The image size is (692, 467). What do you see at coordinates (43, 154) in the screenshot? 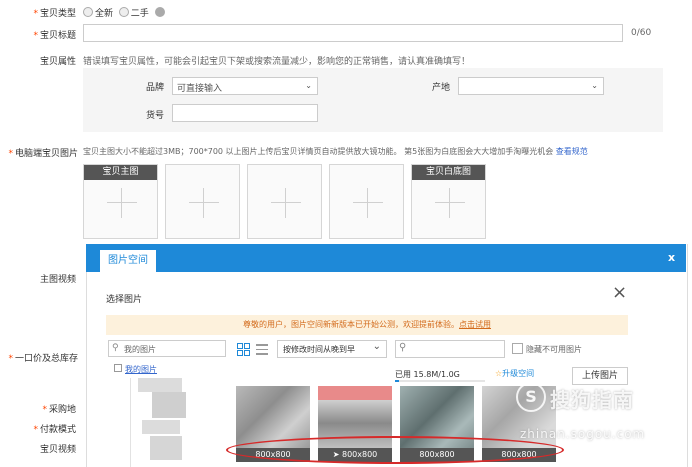
I see `pc-images-label: * 电脑端宝贝图片` at bounding box center [43, 154].